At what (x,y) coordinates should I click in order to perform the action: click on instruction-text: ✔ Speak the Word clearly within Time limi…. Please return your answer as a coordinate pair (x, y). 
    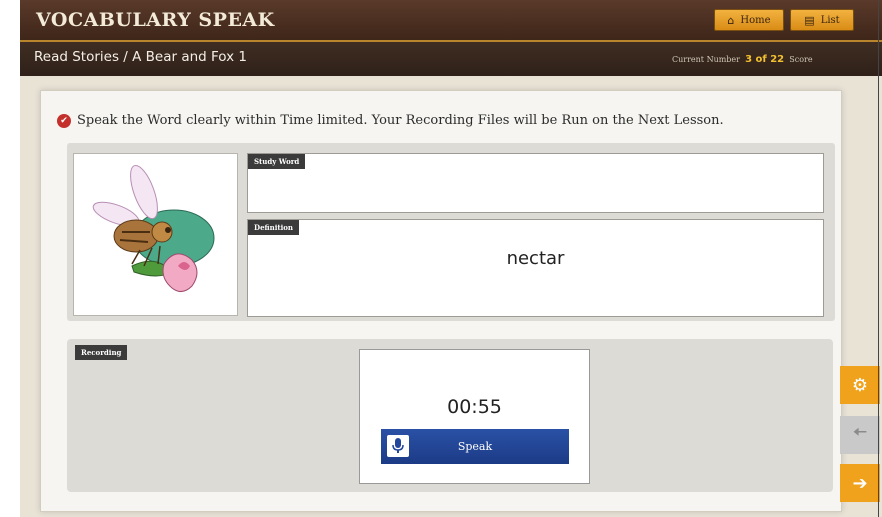
    Looking at the image, I should click on (390, 120).